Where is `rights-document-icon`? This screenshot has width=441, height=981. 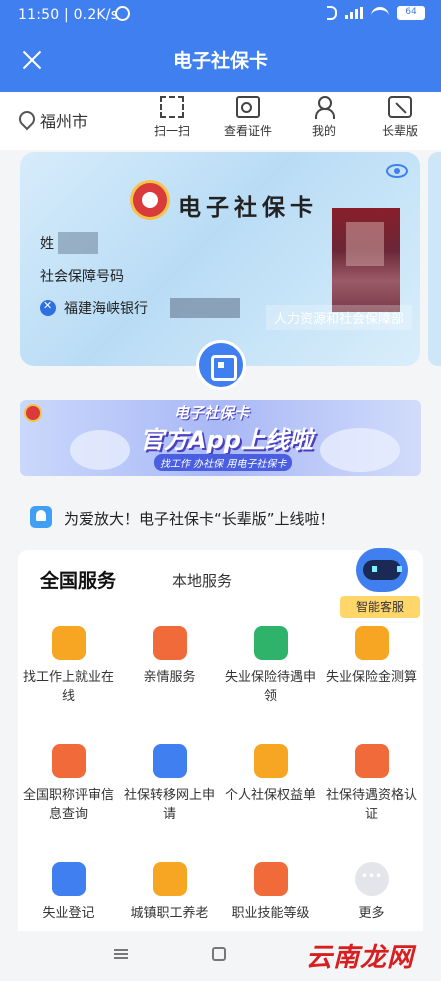
rights-document-icon is located at coordinates (270, 761).